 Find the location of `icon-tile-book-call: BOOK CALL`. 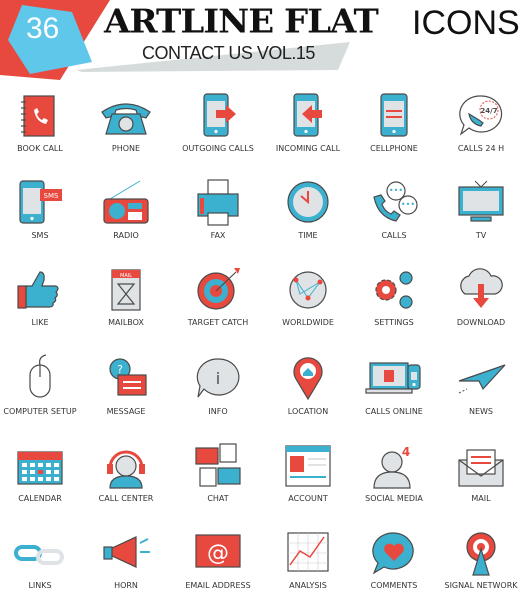

icon-tile-book-call: BOOK CALL is located at coordinates (43, 121).